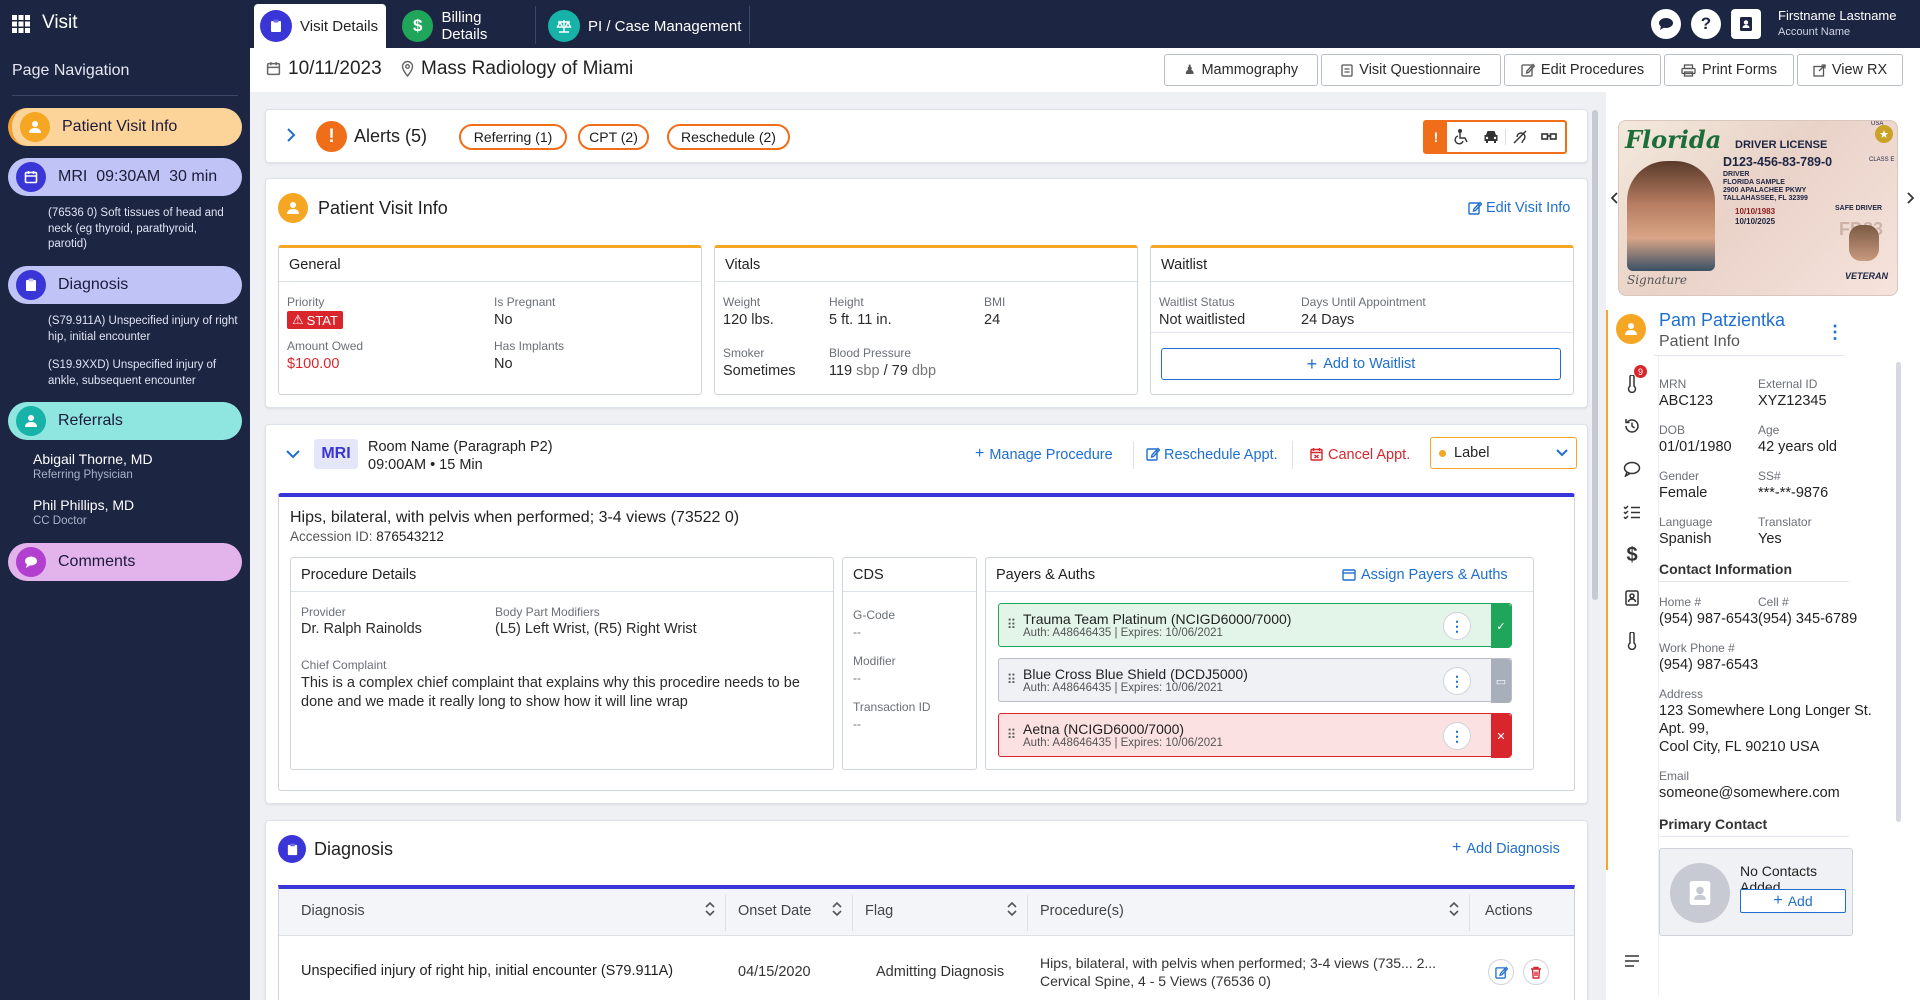  Describe the element at coordinates (1536, 972) in the screenshot. I see `trash-icon` at that location.